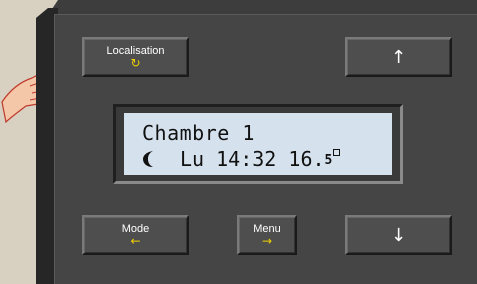 The image size is (477, 284). I want to click on up-button: ↑, so click(398, 57).